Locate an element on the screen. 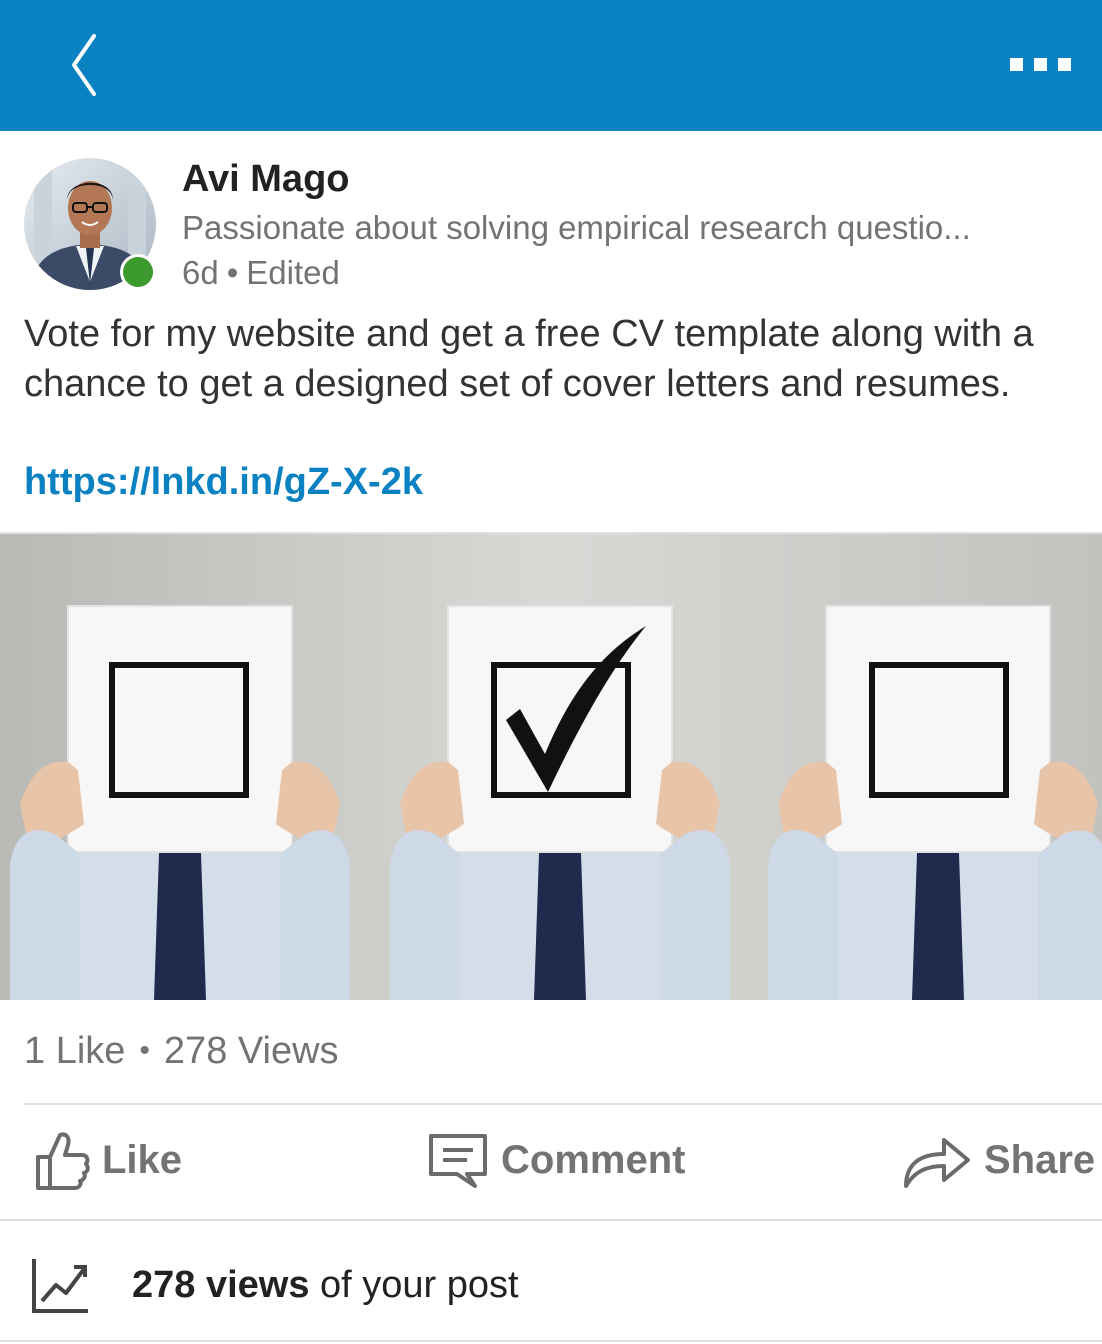 Image resolution: width=1102 pixels, height=1344 pixels. share-button: Share is located at coordinates (997, 1160).